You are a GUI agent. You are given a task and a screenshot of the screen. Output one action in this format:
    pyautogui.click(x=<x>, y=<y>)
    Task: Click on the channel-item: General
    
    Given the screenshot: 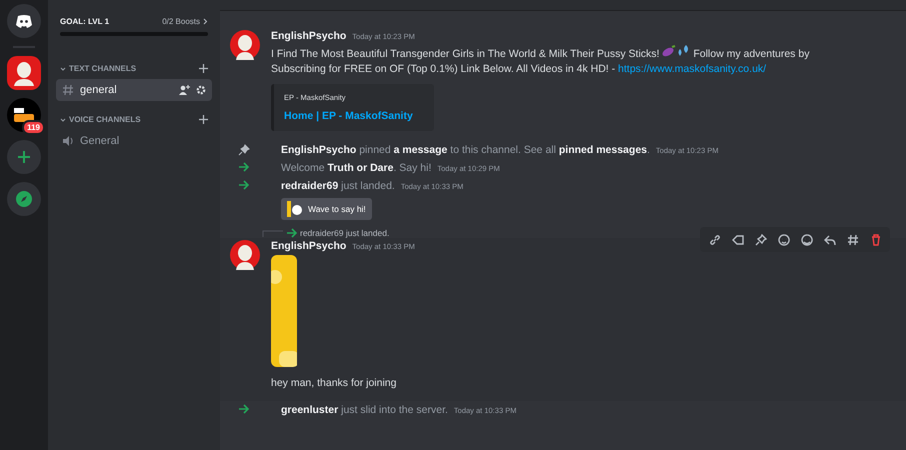 What is the action you would take?
    pyautogui.click(x=134, y=141)
    